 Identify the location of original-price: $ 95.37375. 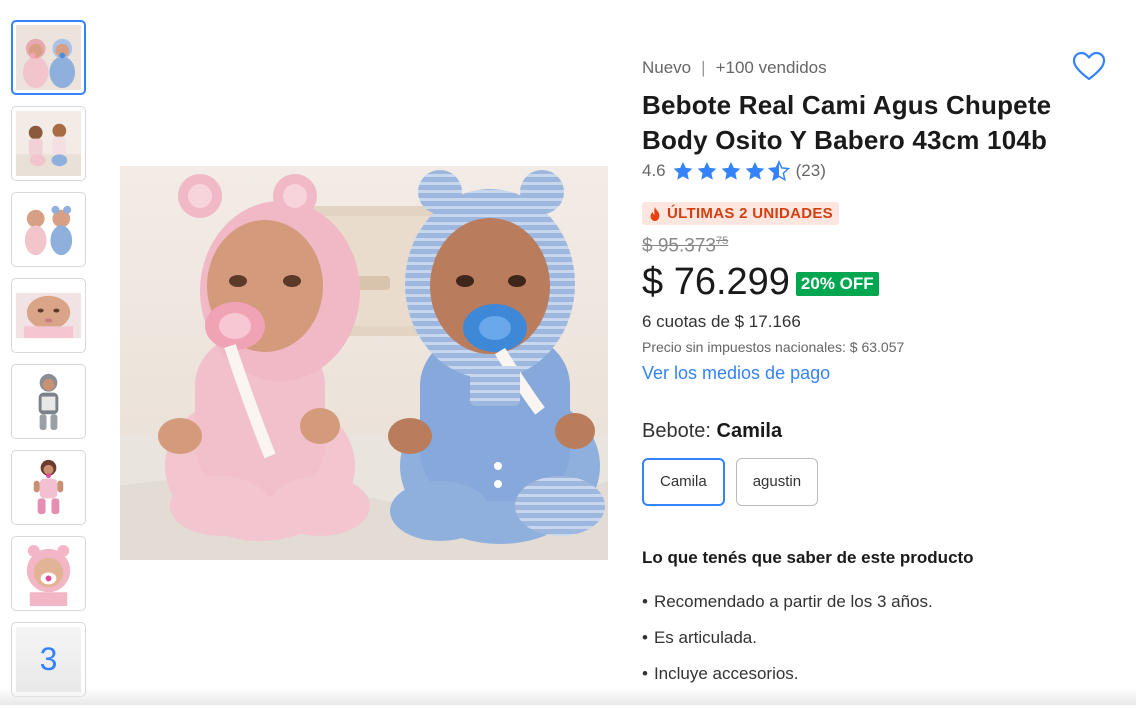
(877, 246).